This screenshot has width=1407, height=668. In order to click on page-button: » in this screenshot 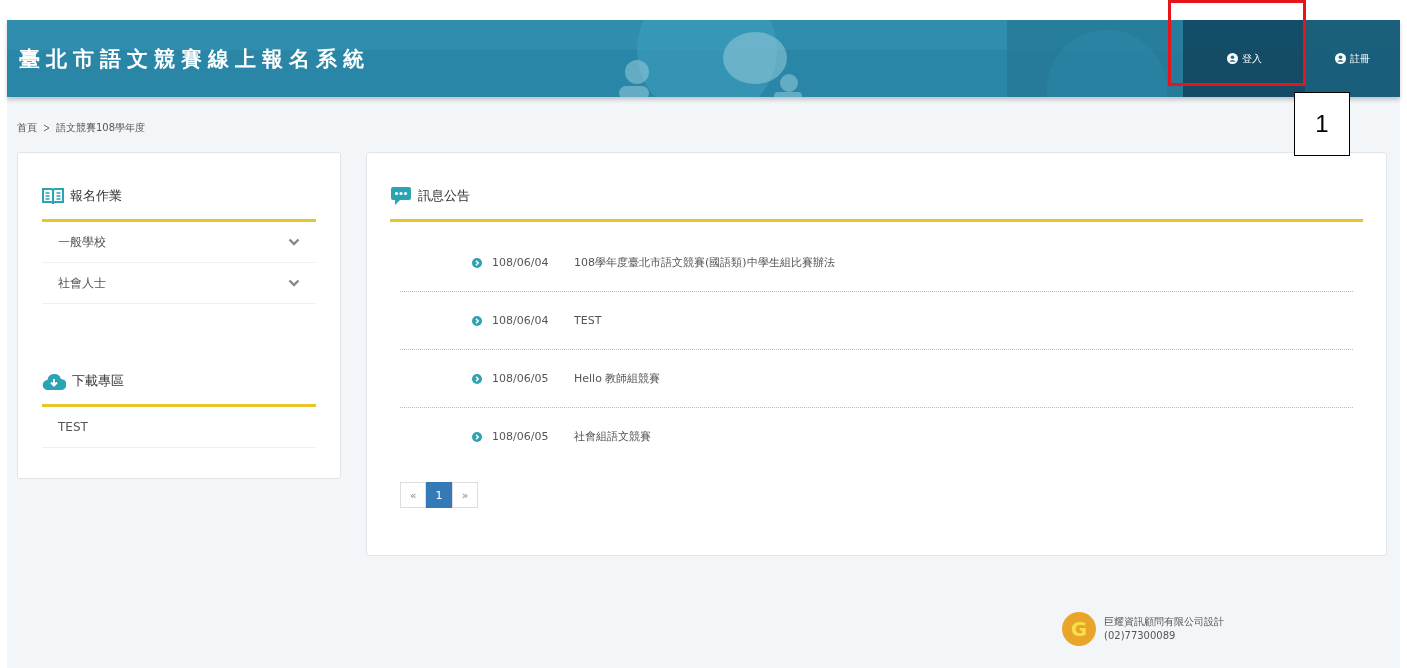, I will do `click(465, 495)`.